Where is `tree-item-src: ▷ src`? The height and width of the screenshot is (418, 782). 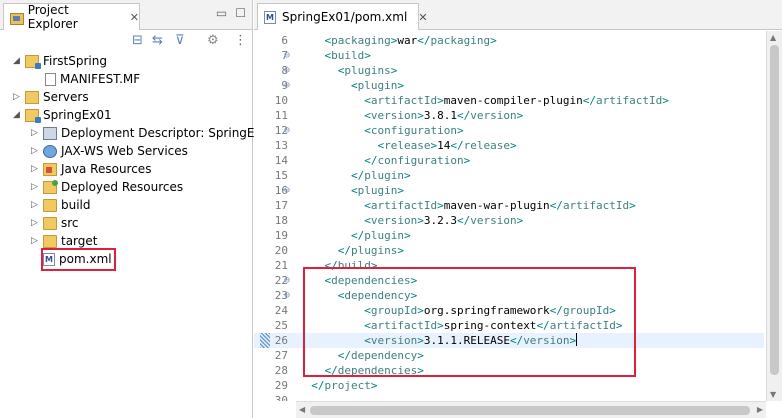 tree-item-src: ▷ src is located at coordinates (54, 223).